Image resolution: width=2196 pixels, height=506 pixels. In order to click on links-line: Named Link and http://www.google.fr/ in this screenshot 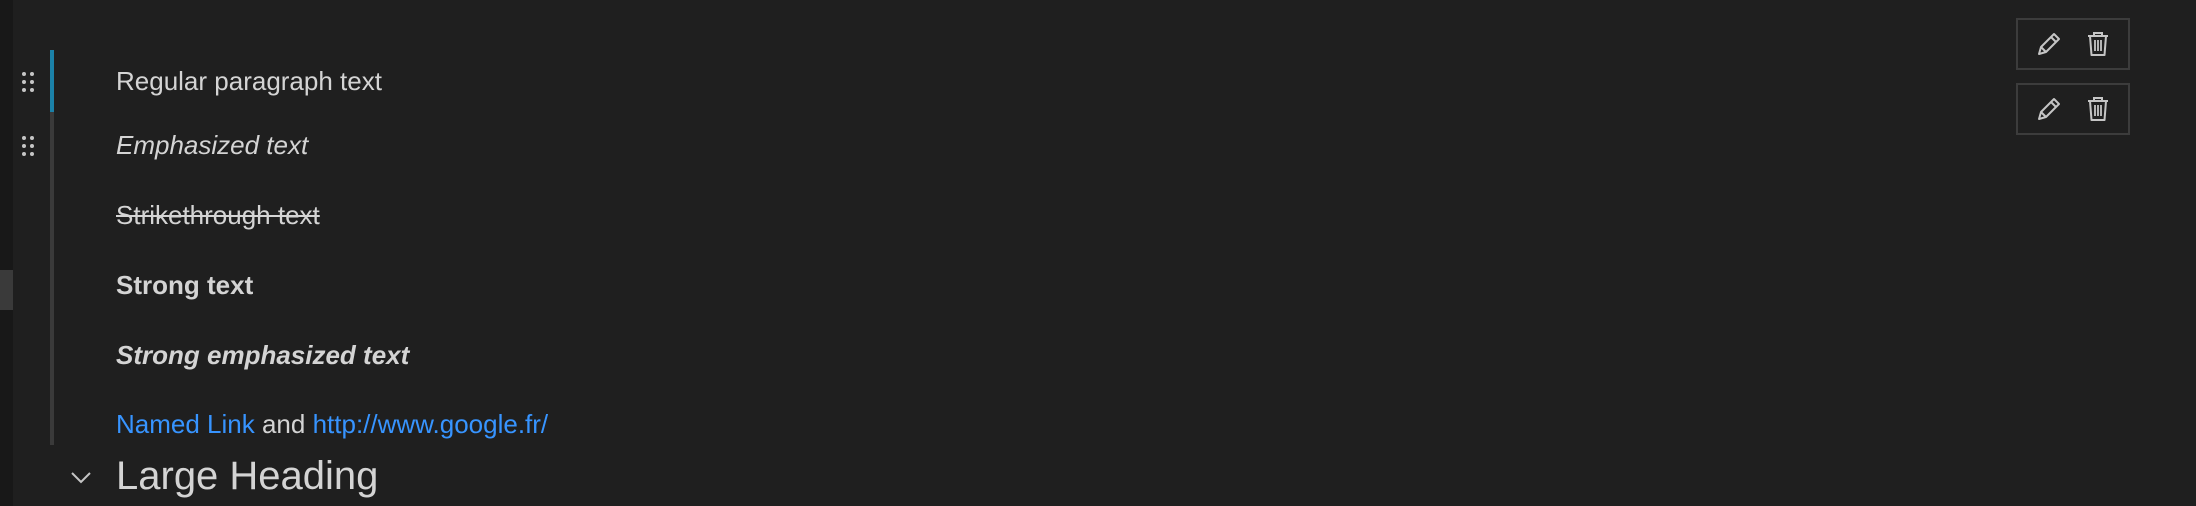, I will do `click(332, 424)`.